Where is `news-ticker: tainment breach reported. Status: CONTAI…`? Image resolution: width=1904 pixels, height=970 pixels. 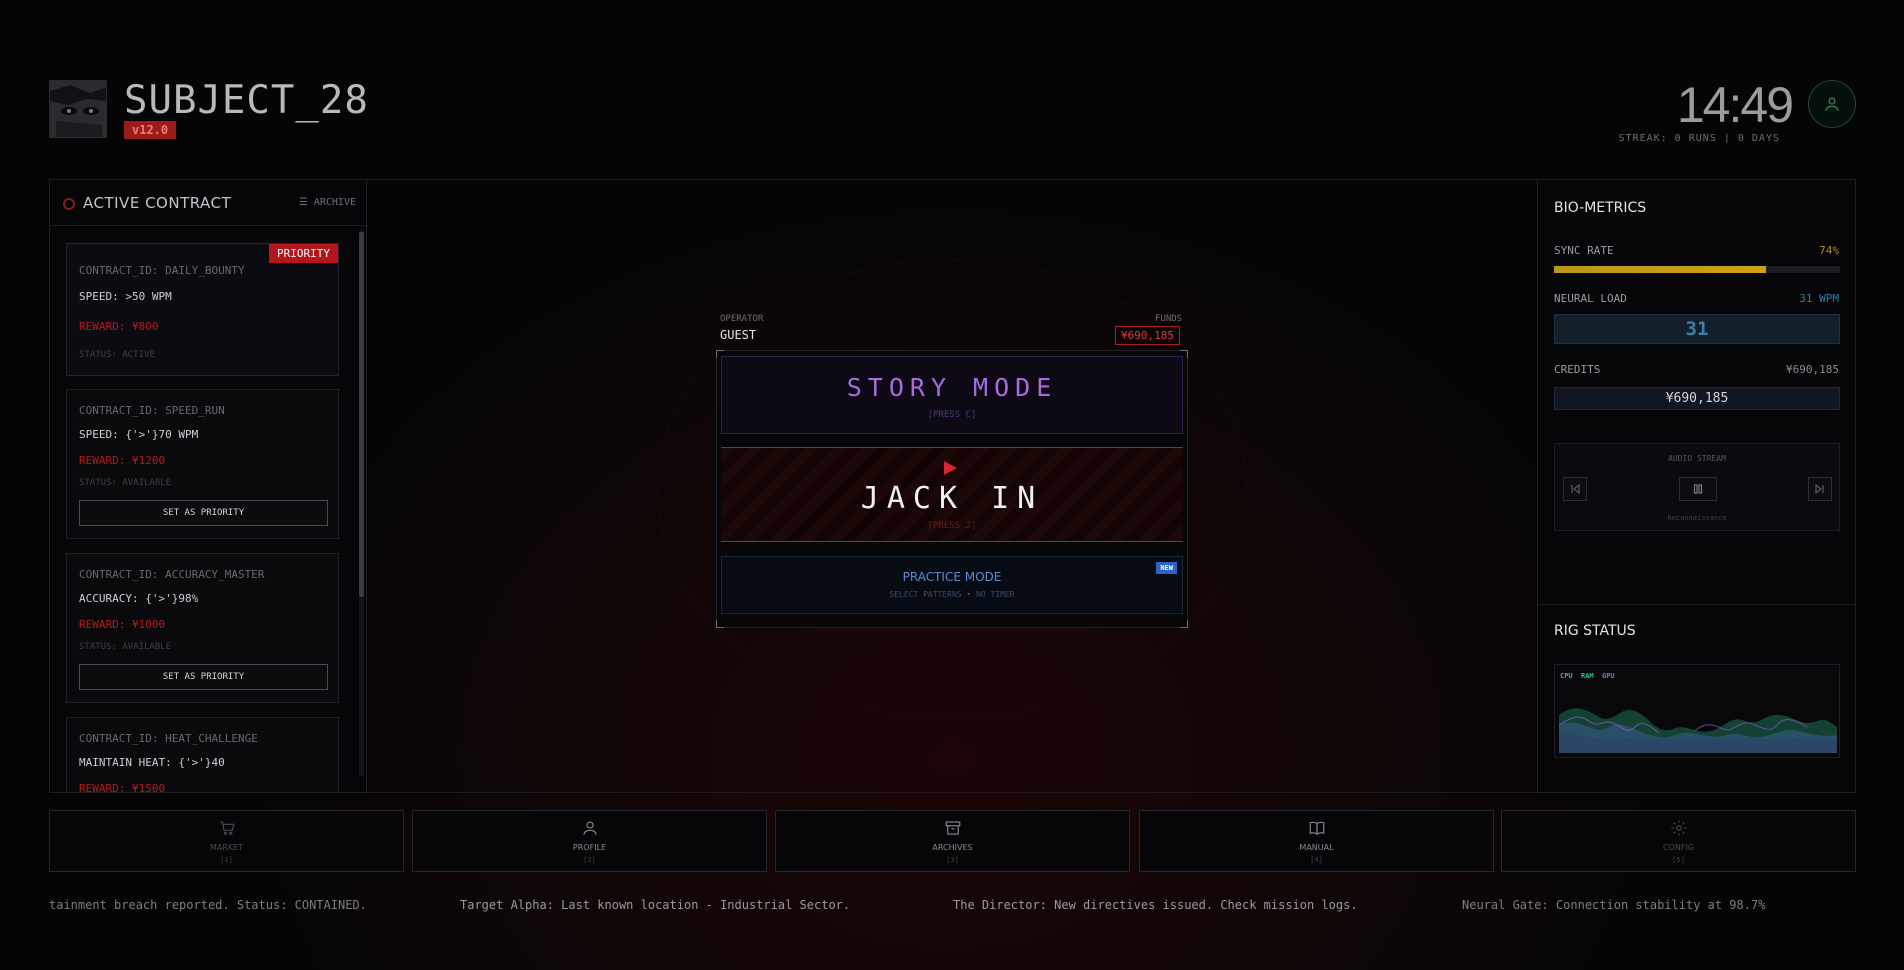
news-ticker: tainment breach reported. Status: CONTAI… is located at coordinates (952, 907).